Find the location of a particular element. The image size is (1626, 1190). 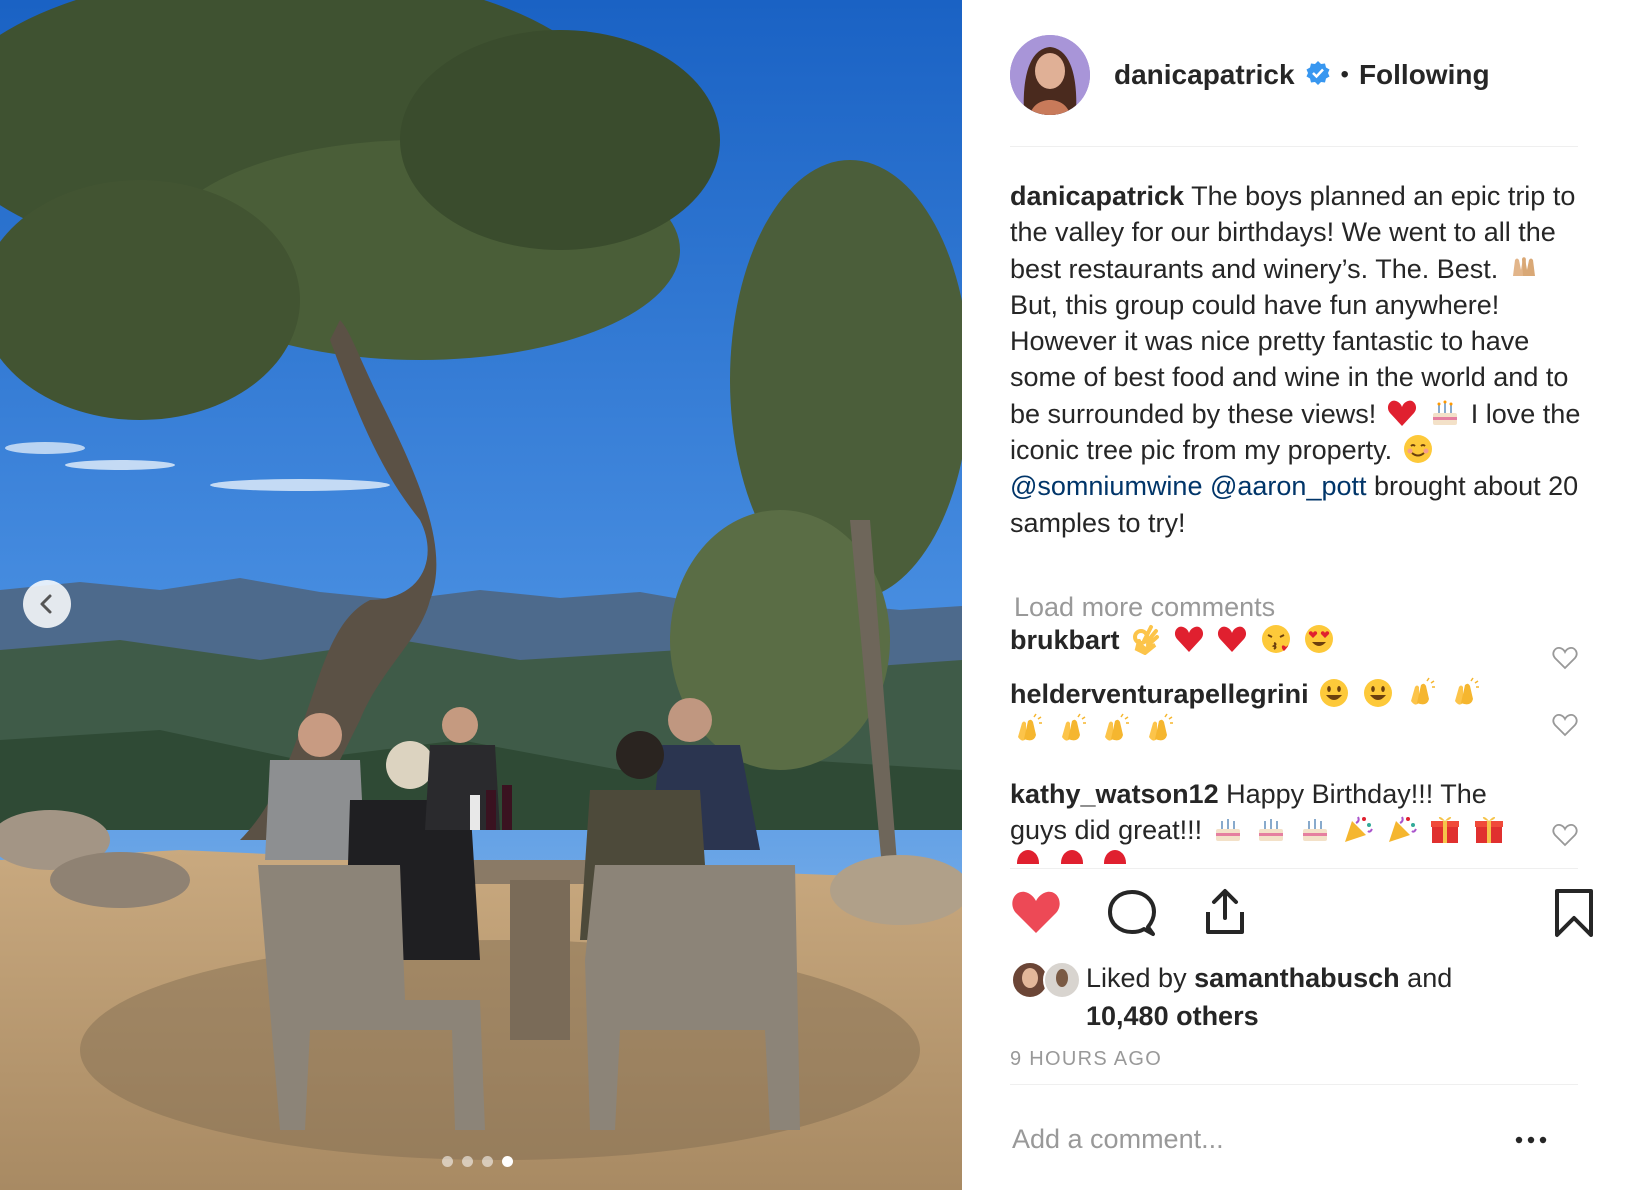

carousel-dot-active is located at coordinates (507, 1161).